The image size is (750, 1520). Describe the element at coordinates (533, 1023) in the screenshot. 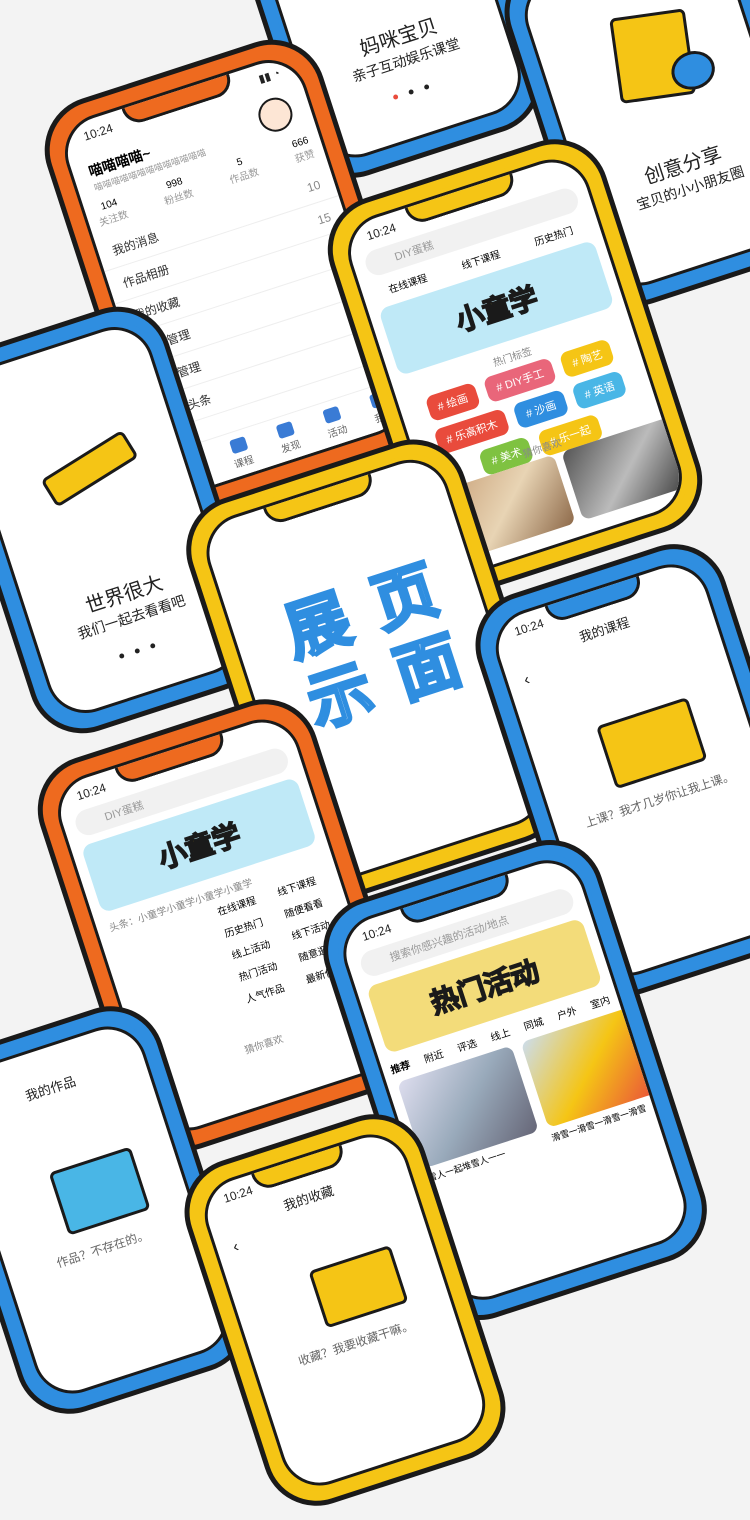

I see `filter-tab: 同城` at that location.